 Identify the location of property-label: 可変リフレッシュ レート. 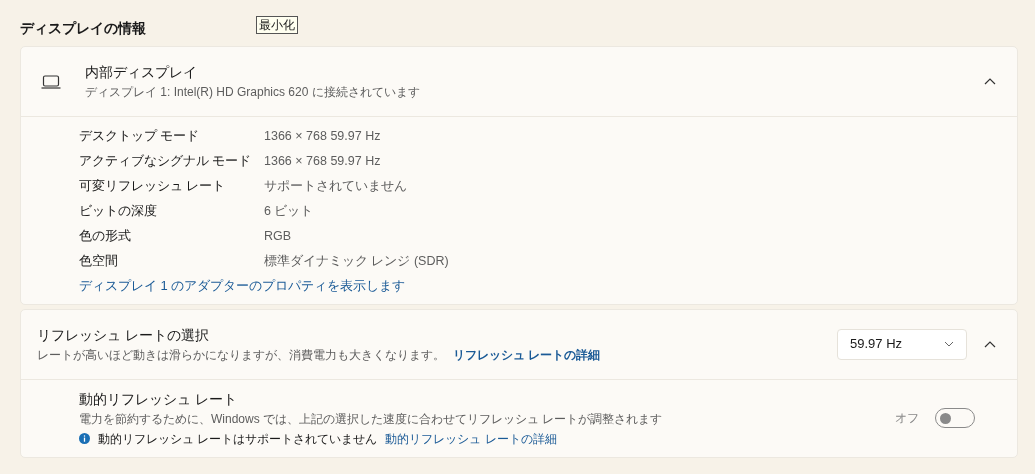
(153, 187).